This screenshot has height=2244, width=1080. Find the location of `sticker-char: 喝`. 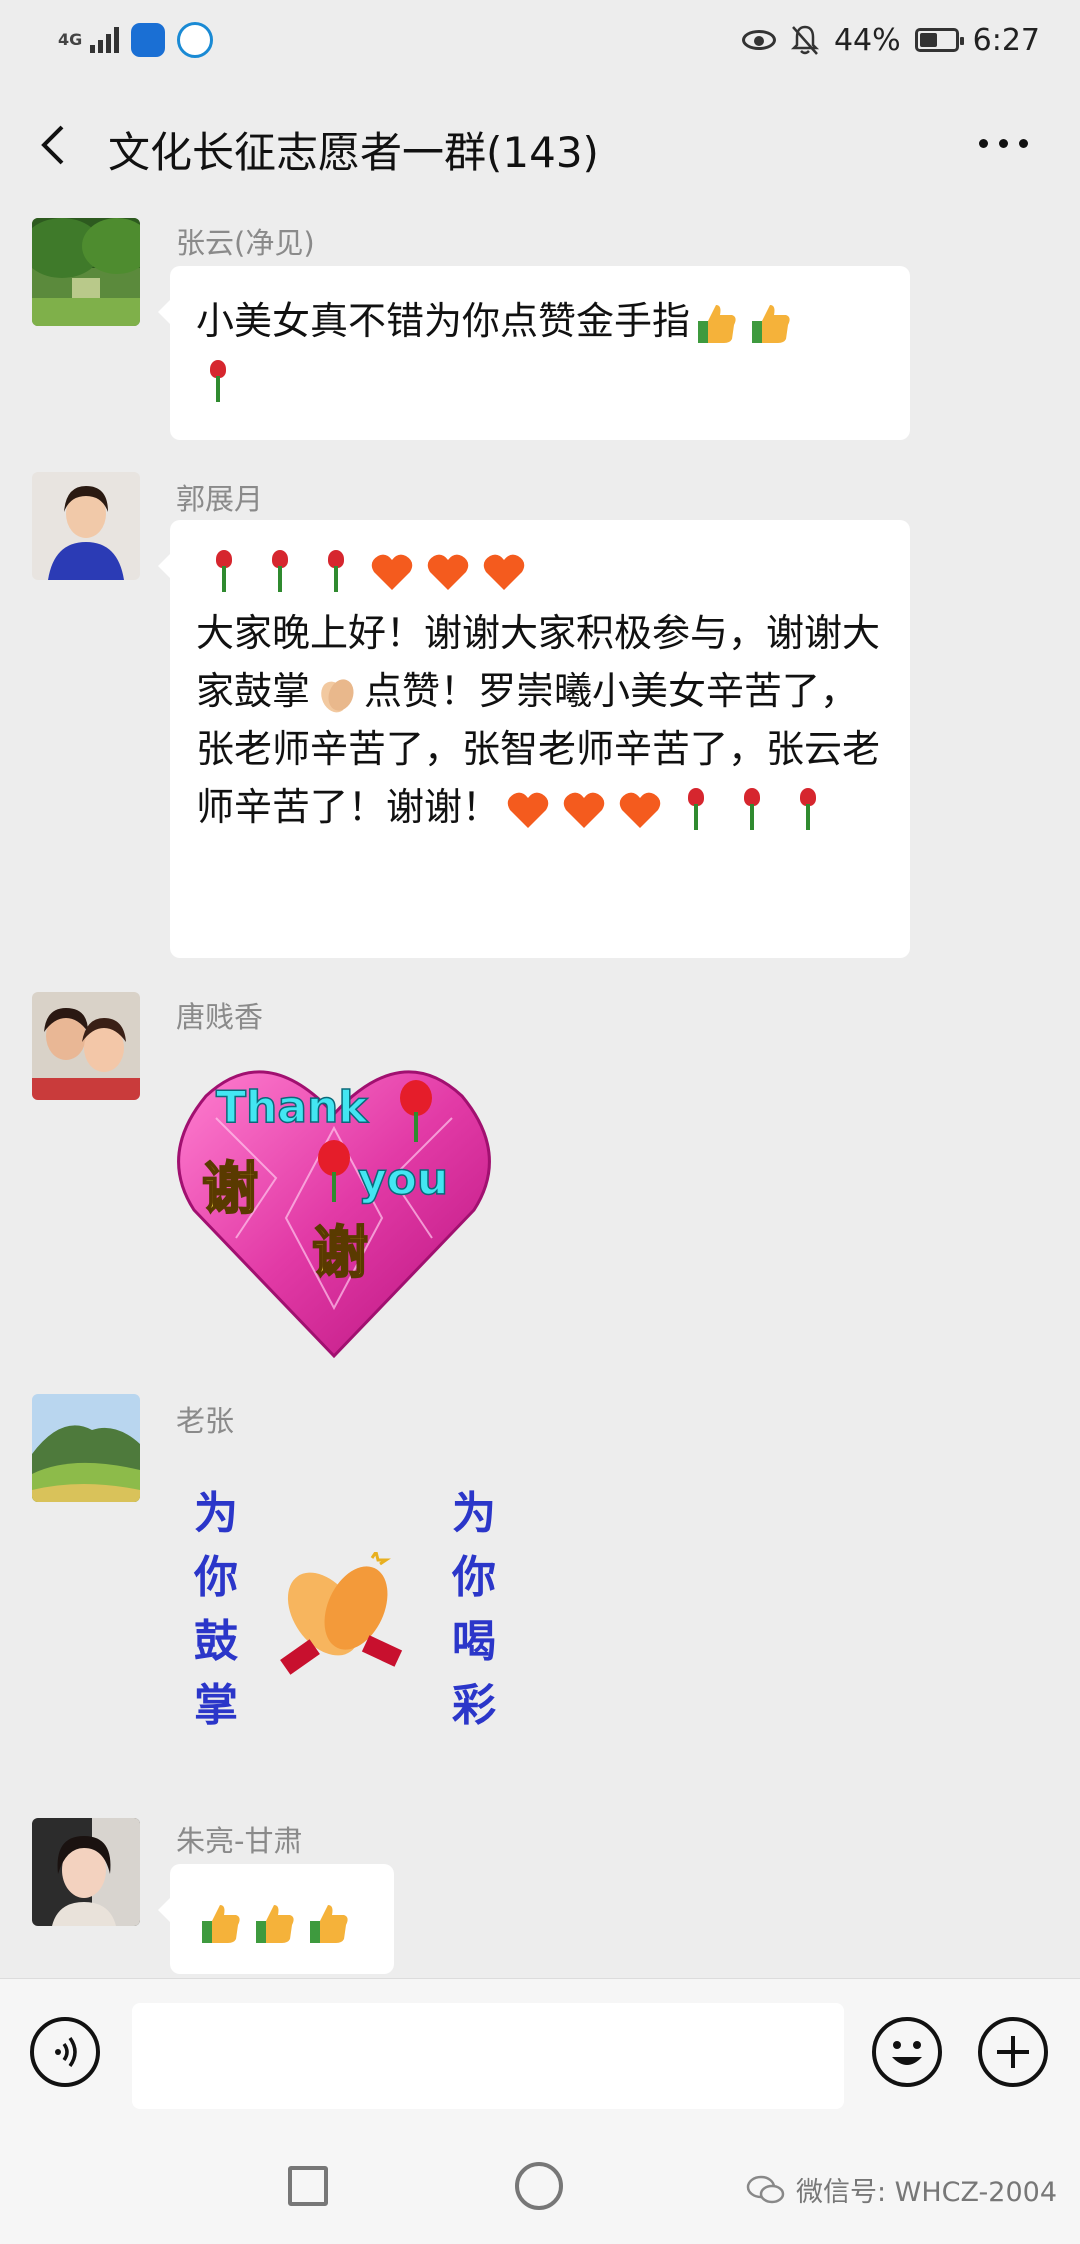

sticker-char: 喝 is located at coordinates (474, 1641).